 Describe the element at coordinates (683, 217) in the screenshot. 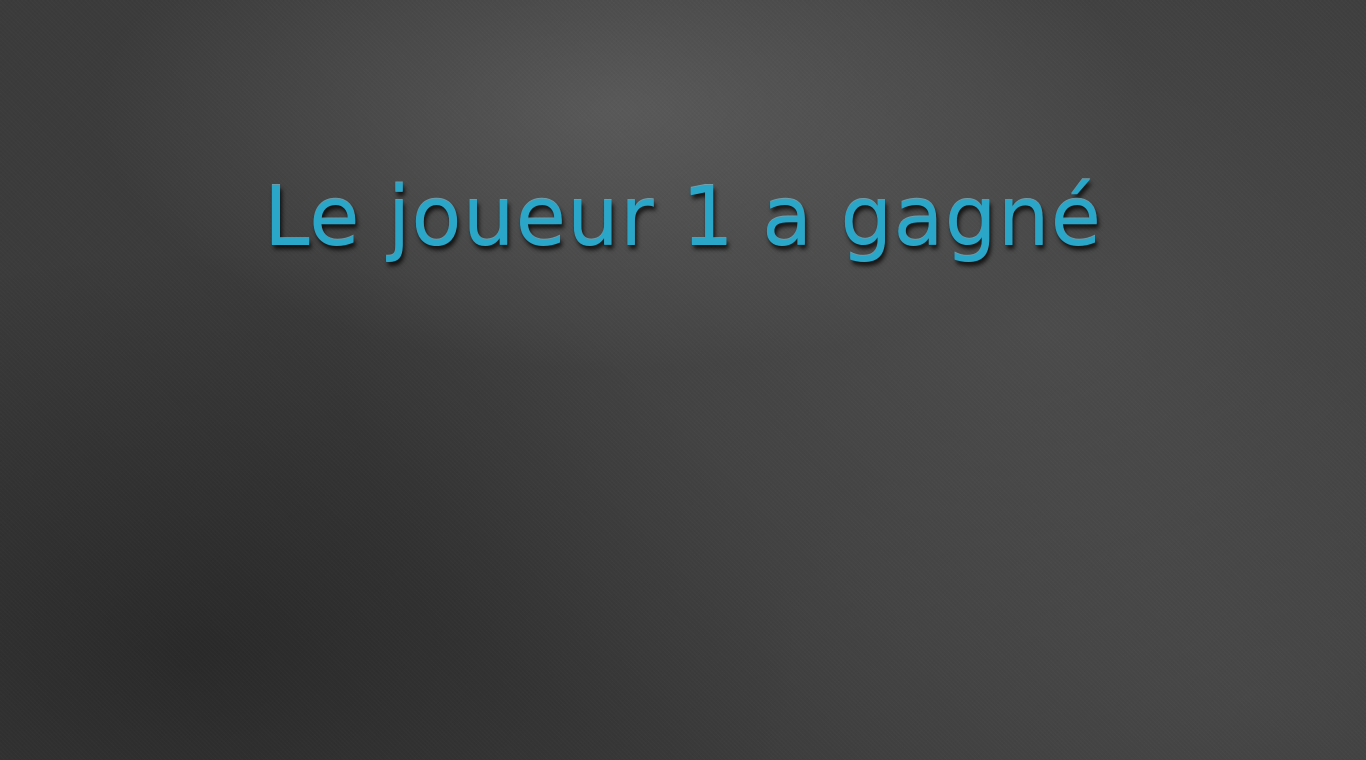

I see `winner-message: Le joueur 1 a gagné` at that location.